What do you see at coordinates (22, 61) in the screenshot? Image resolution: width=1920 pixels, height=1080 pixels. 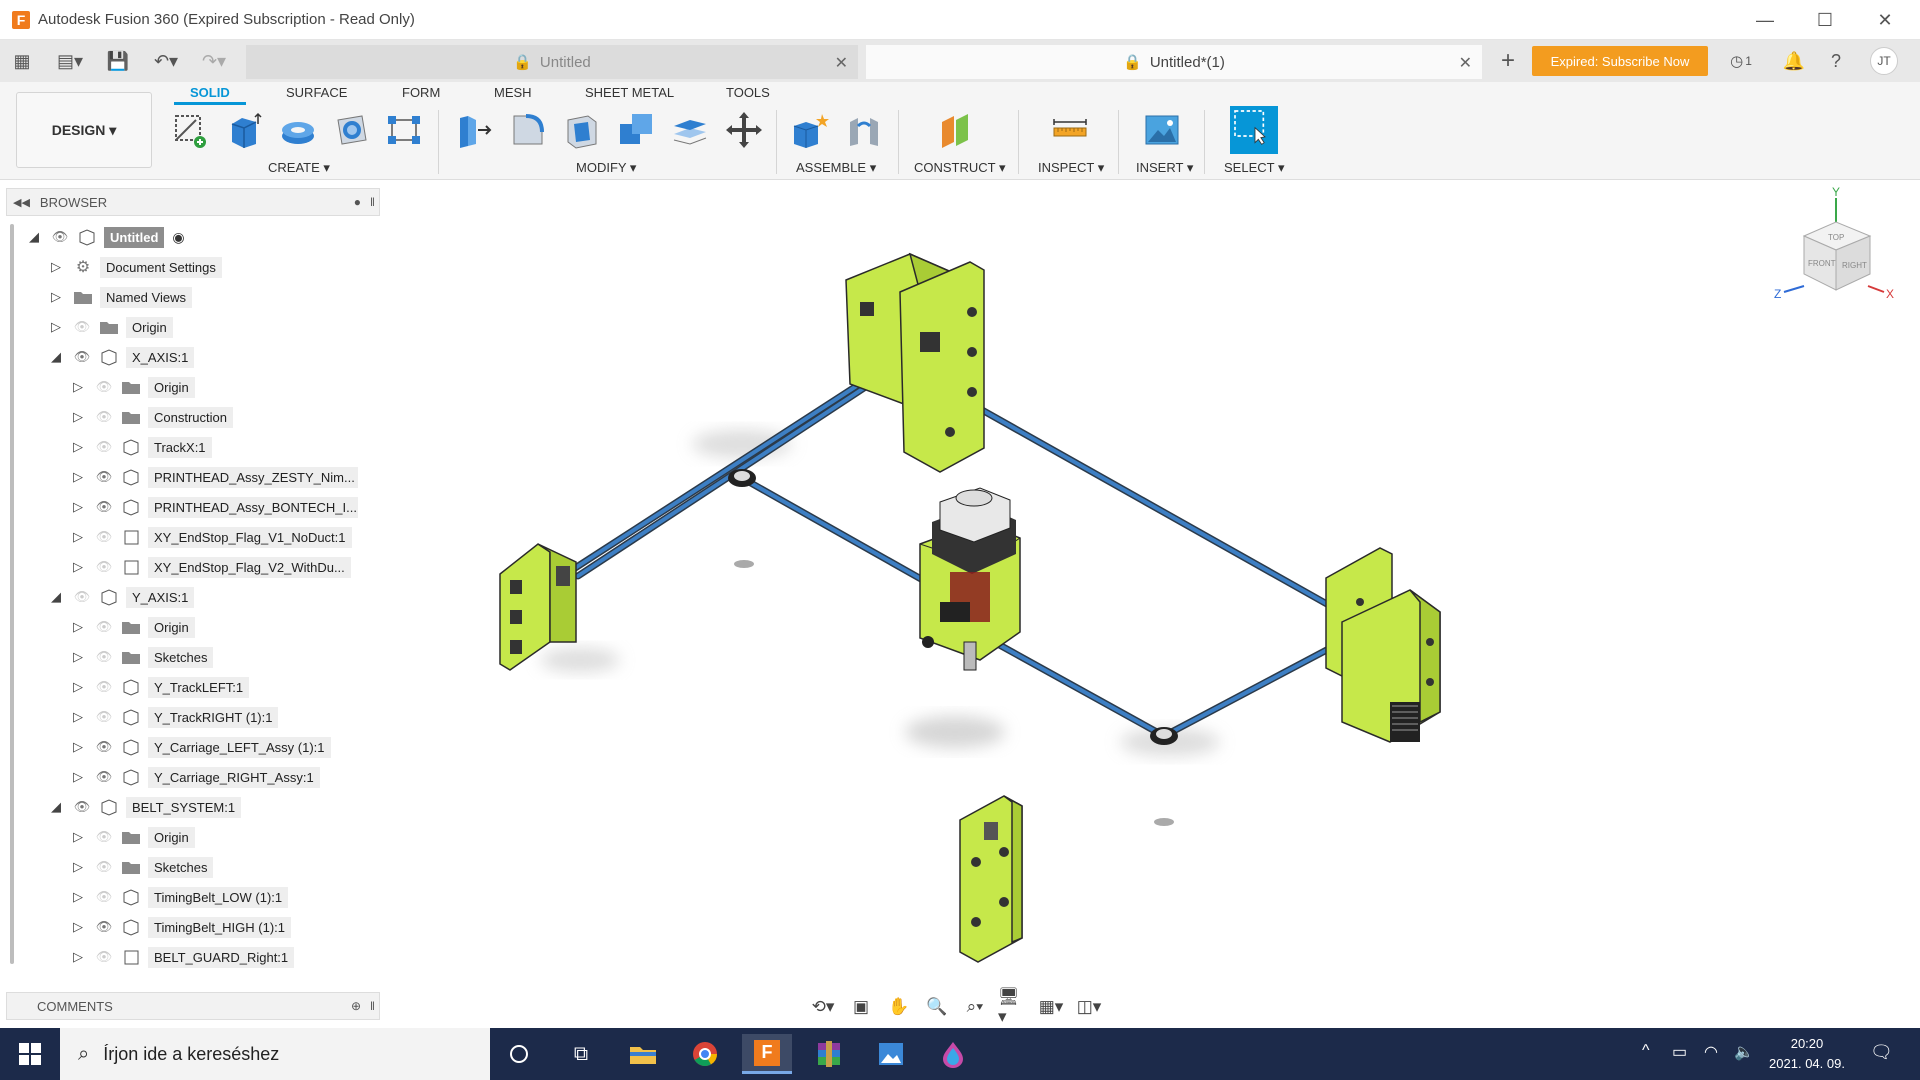 I see `data-panel-grid-icon: ▦` at bounding box center [22, 61].